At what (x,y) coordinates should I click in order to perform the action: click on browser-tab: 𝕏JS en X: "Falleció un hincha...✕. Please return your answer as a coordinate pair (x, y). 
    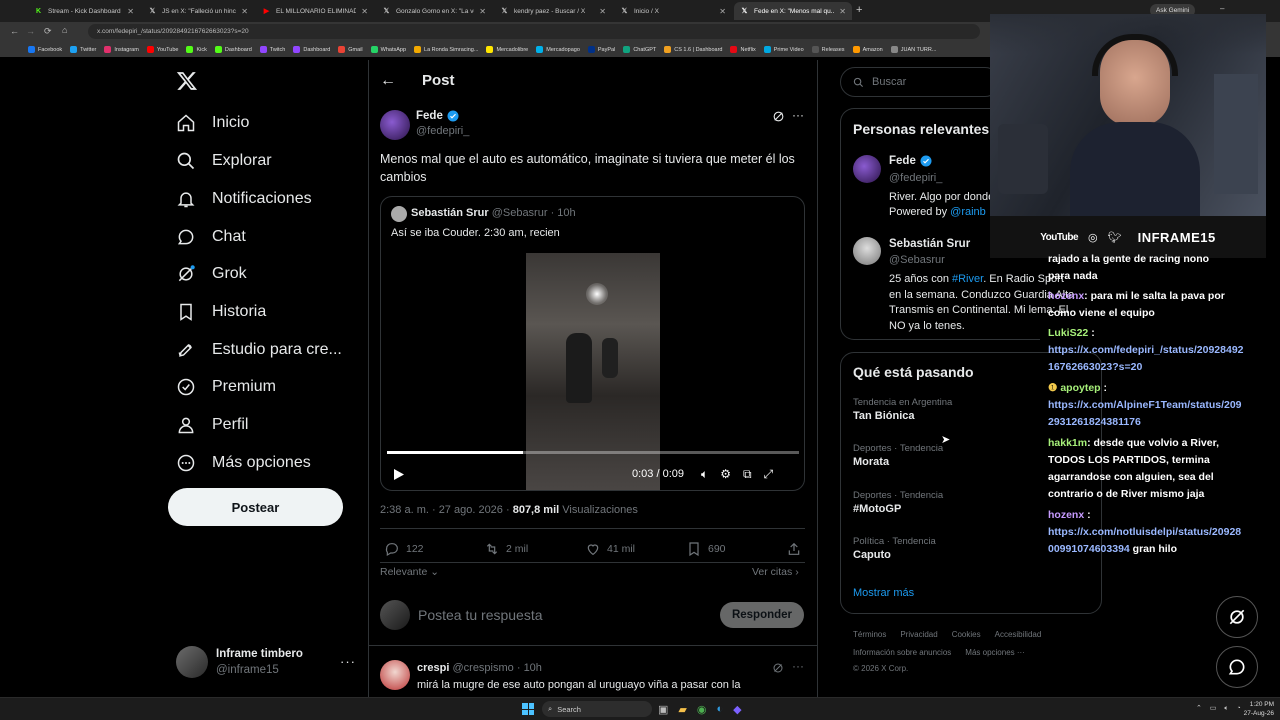
    Looking at the image, I should click on (198, 11).